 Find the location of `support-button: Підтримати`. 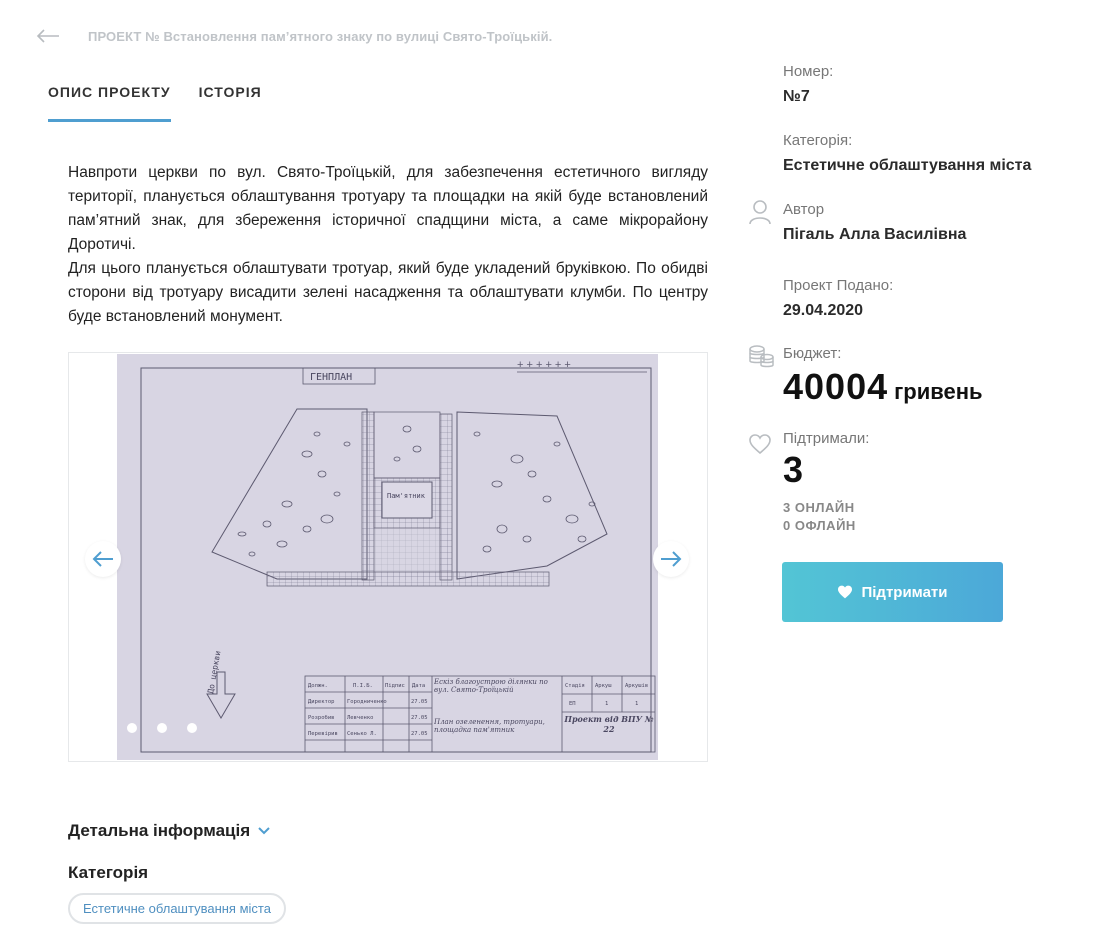

support-button: Підтримати is located at coordinates (892, 592).